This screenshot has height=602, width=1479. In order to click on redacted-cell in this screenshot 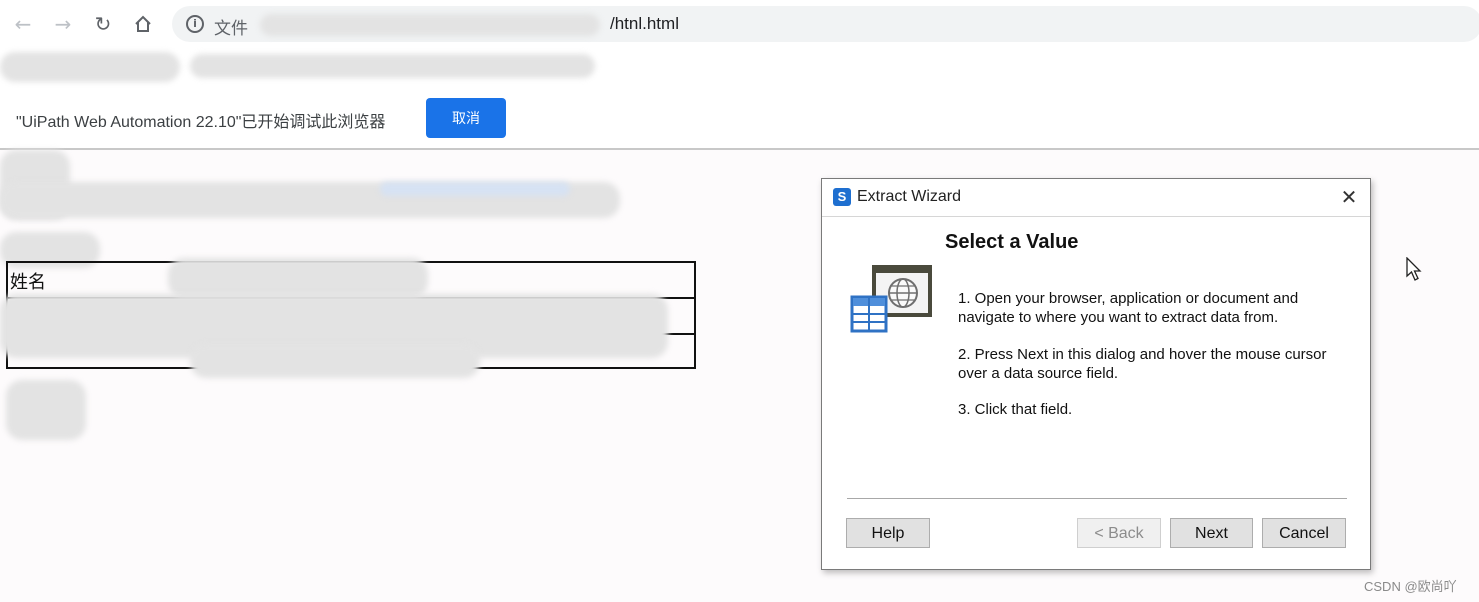, I will do `click(298, 278)`.